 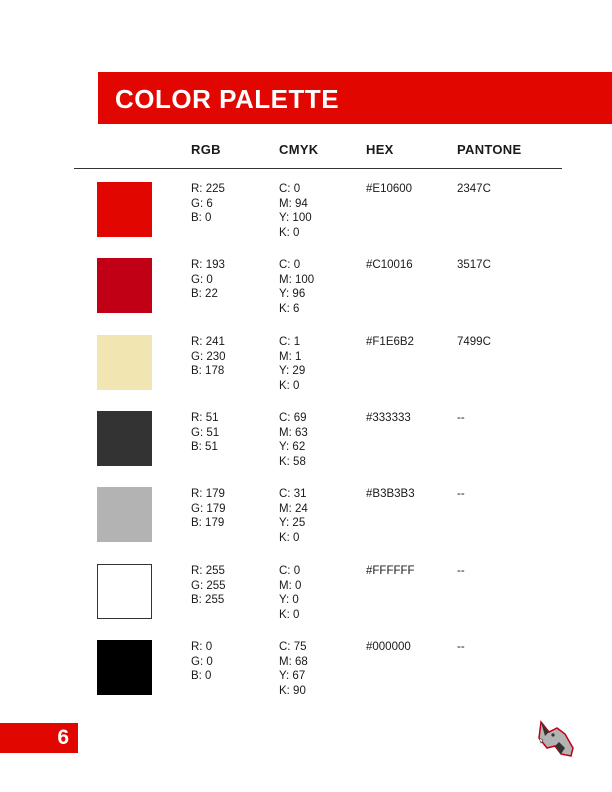 I want to click on cmyk-values: C: 31 M: 24 Y: 25 K: 0, so click(x=293, y=516).